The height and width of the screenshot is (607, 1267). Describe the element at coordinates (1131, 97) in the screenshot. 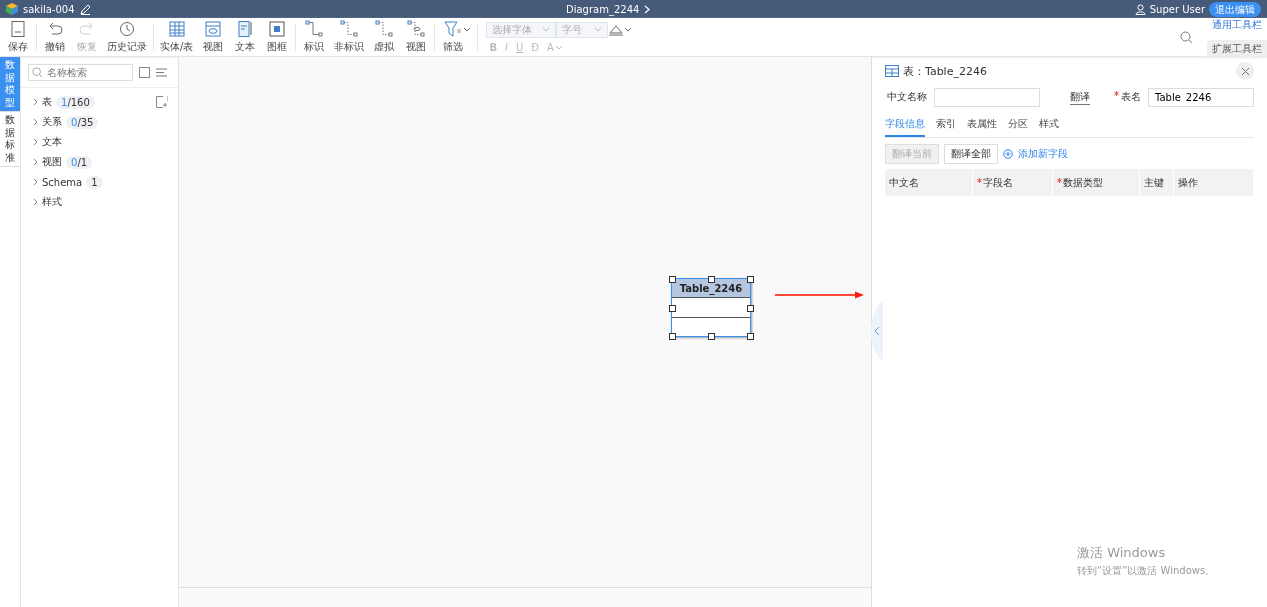

I see `field-label: 表名` at that location.